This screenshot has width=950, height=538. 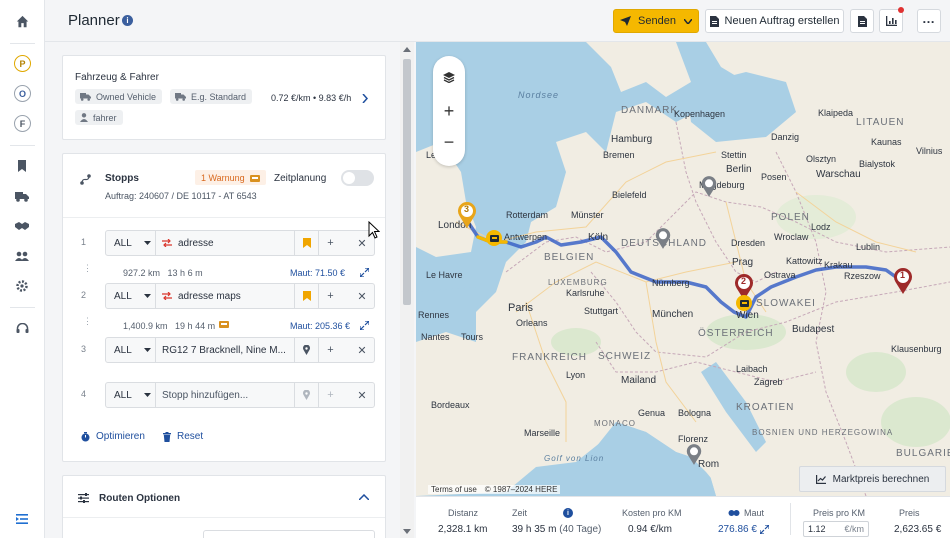 What do you see at coordinates (254, 178) in the screenshot?
I see `toll-icon` at bounding box center [254, 178].